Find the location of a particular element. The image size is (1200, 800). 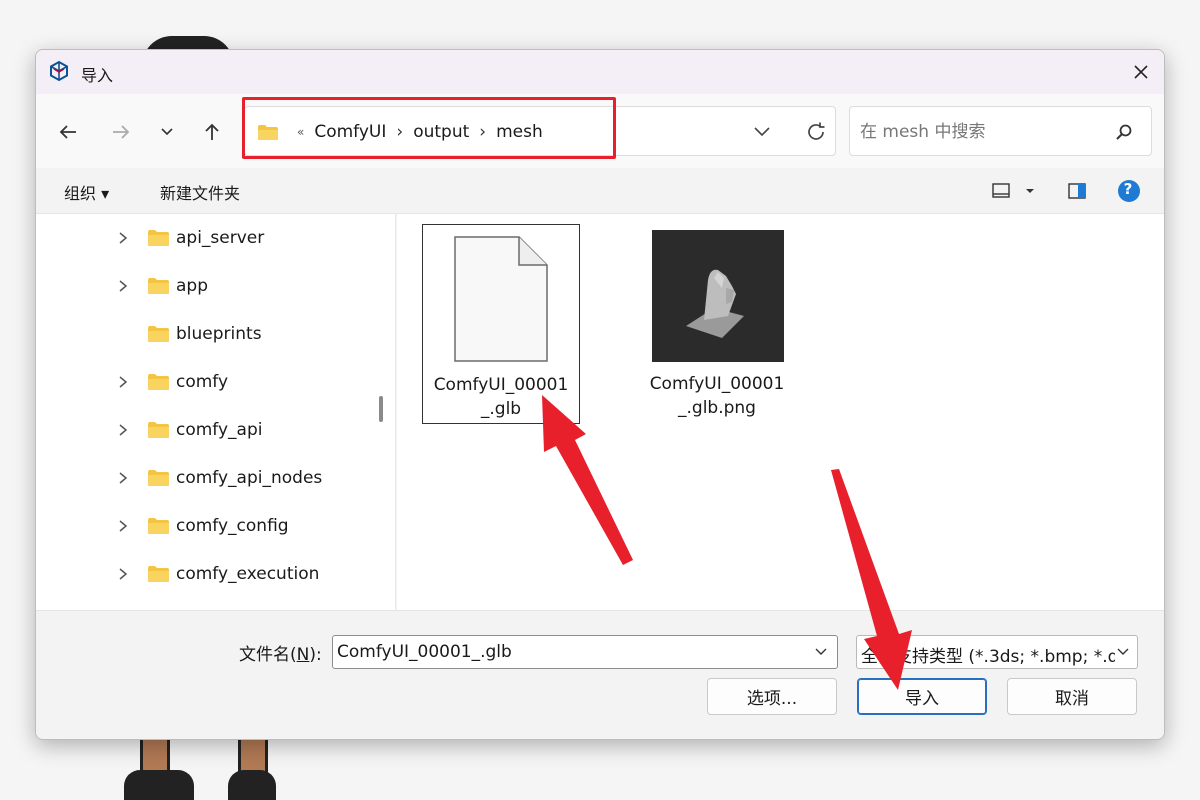

search-box is located at coordinates (1000, 131).